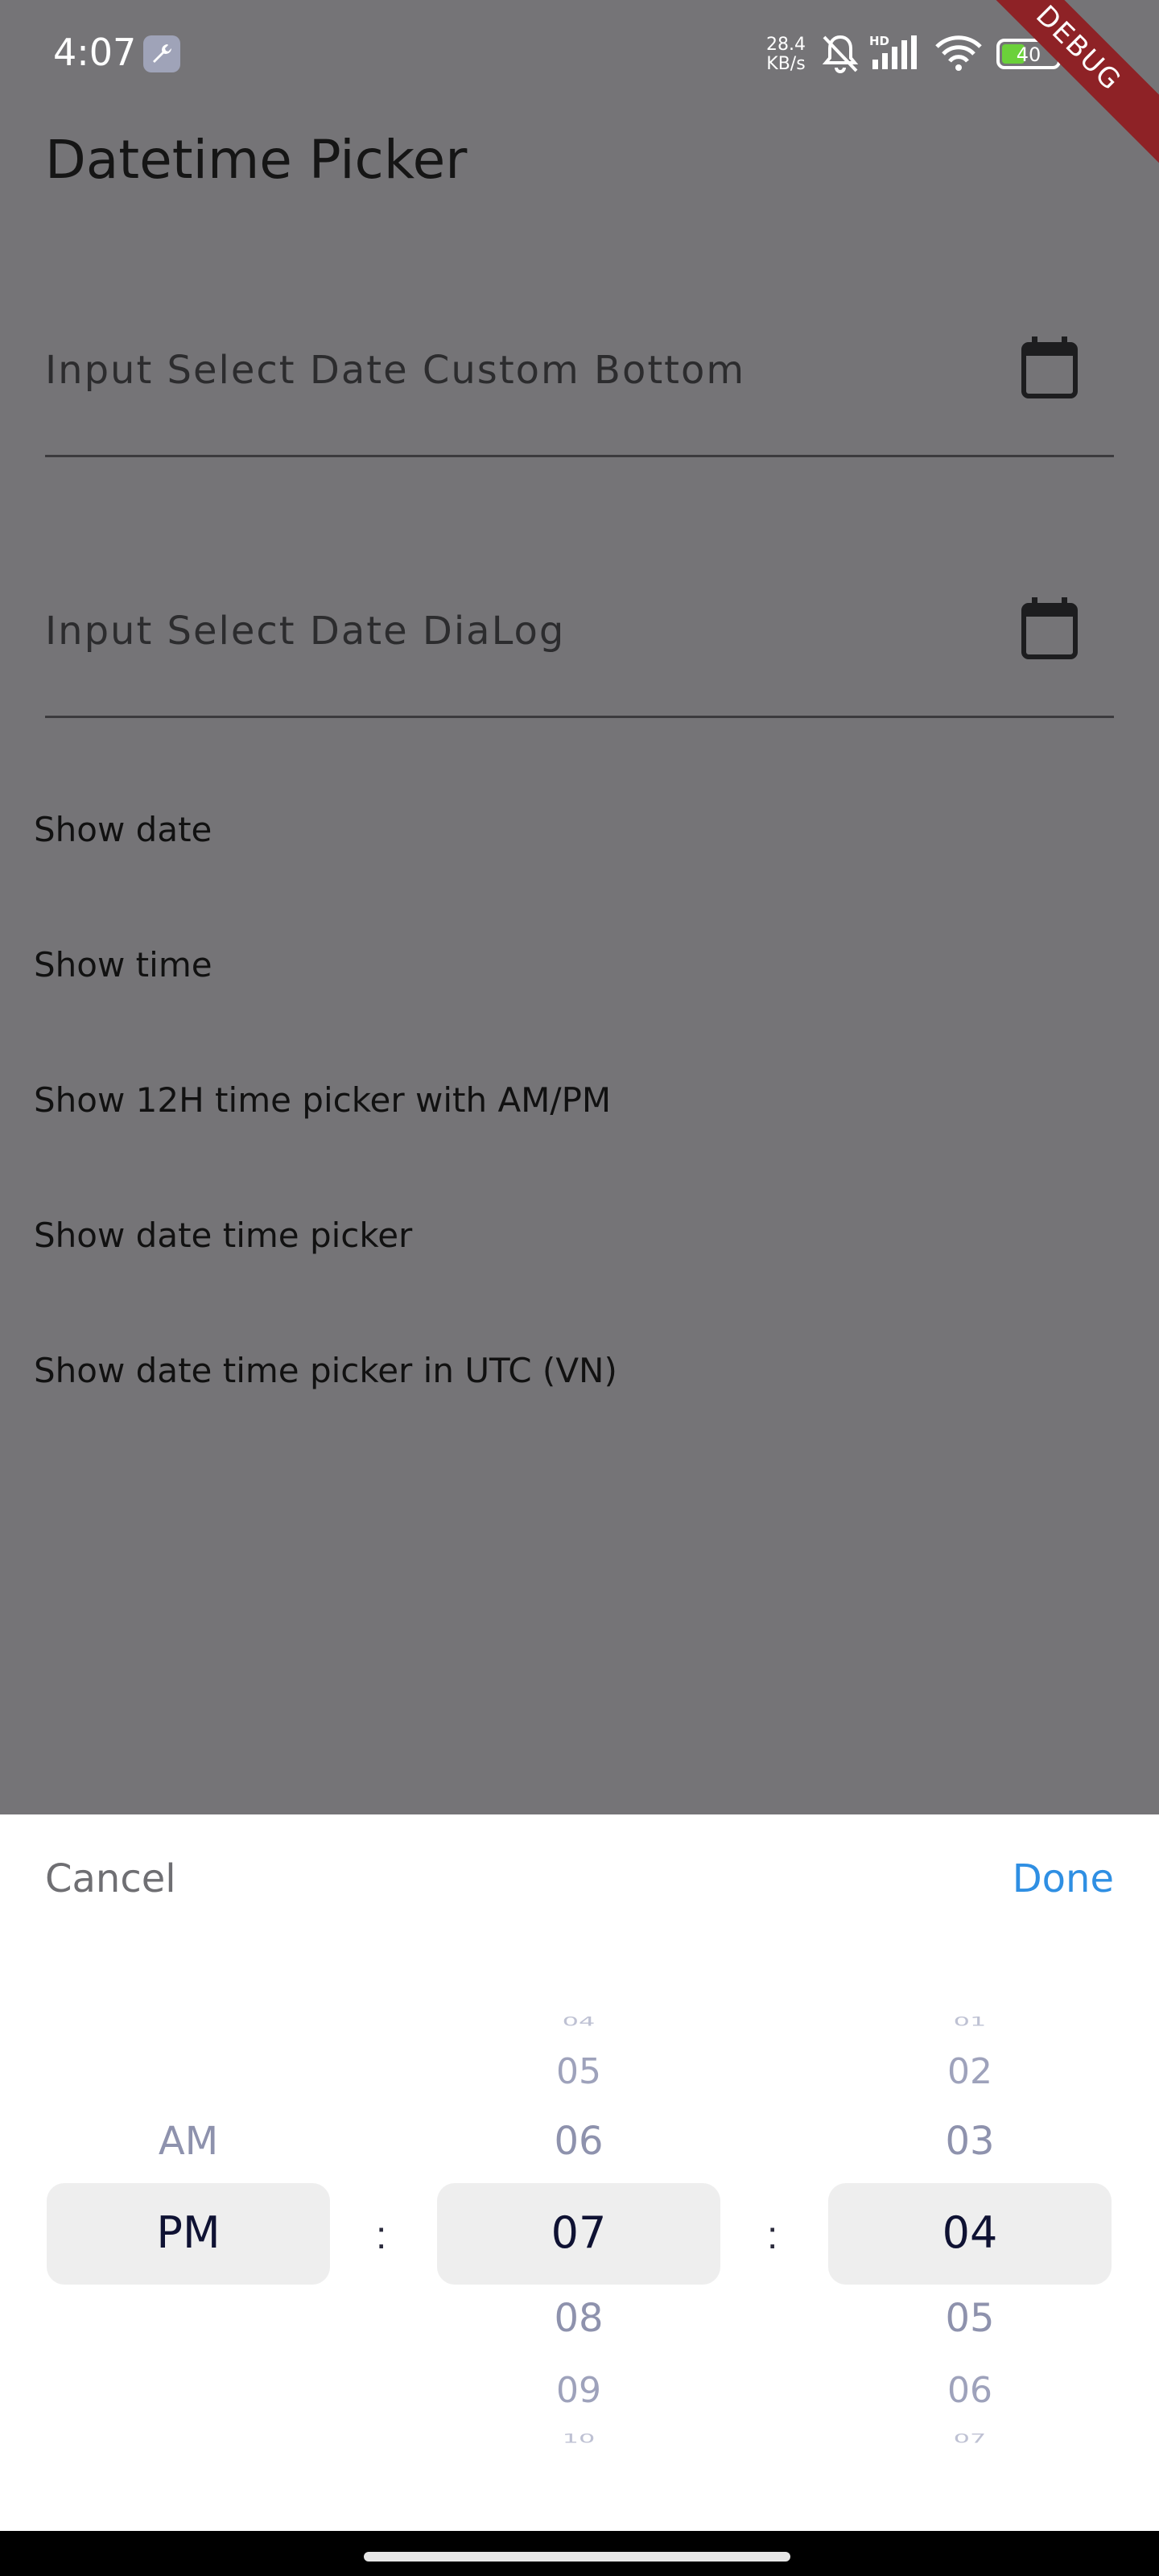  Describe the element at coordinates (1063, 1878) in the screenshot. I see `done-button: Done` at that location.